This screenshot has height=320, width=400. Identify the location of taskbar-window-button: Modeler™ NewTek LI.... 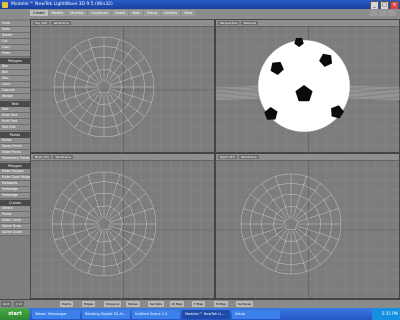
(206, 314).